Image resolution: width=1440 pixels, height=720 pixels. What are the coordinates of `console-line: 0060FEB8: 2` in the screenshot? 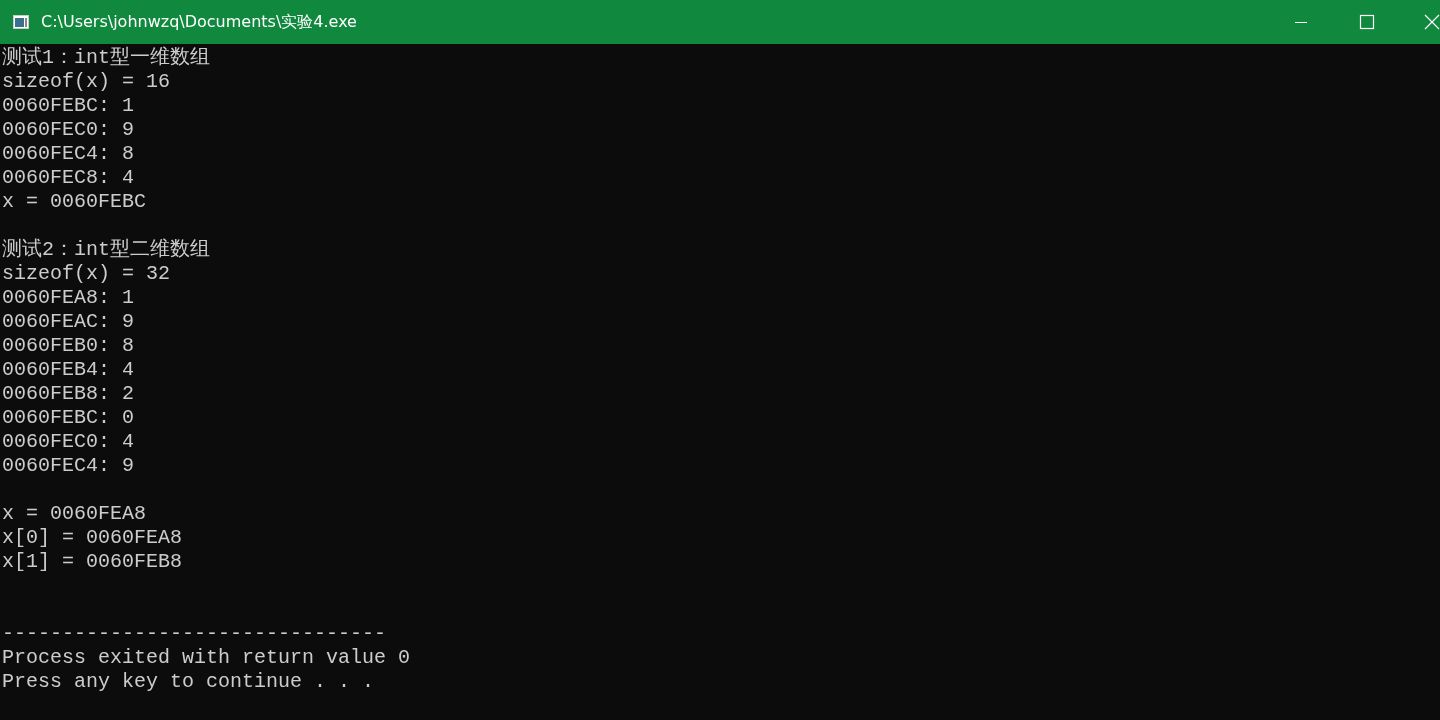 It's located at (68, 394).